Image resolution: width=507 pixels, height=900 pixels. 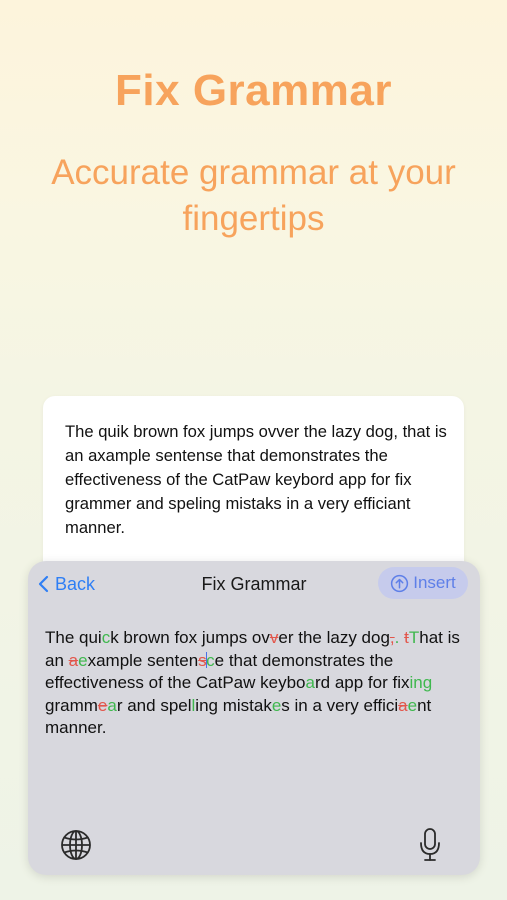 I want to click on back-button-label: Back, so click(x=75, y=583).